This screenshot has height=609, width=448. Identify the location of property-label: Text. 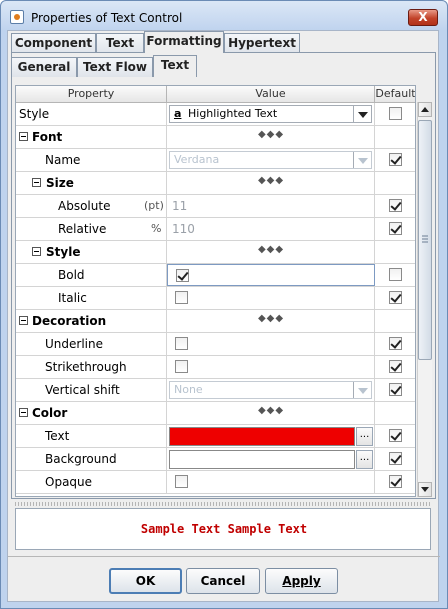
(57, 436).